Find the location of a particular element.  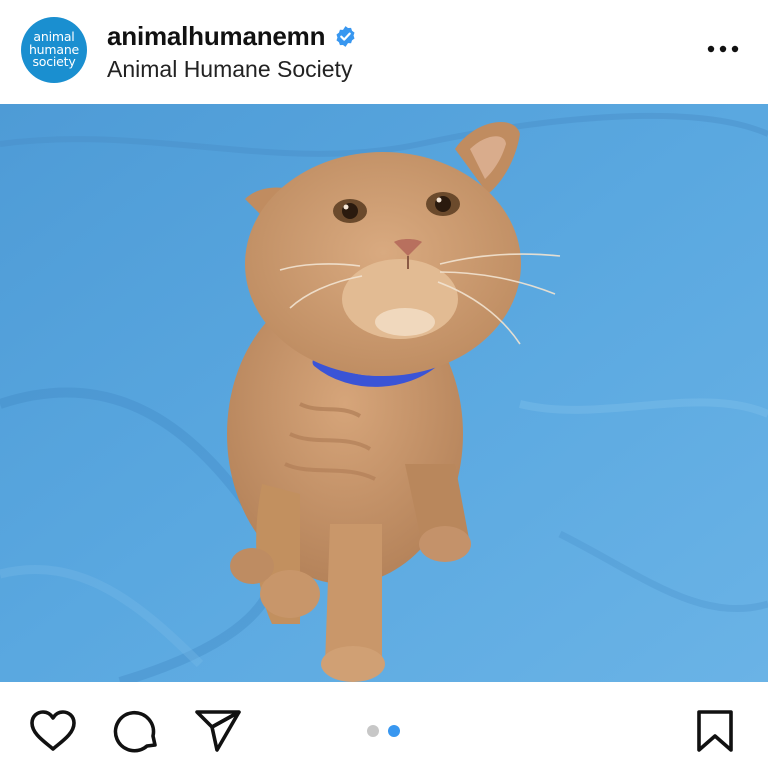

avatar-text-line-3: society is located at coordinates (54, 62).